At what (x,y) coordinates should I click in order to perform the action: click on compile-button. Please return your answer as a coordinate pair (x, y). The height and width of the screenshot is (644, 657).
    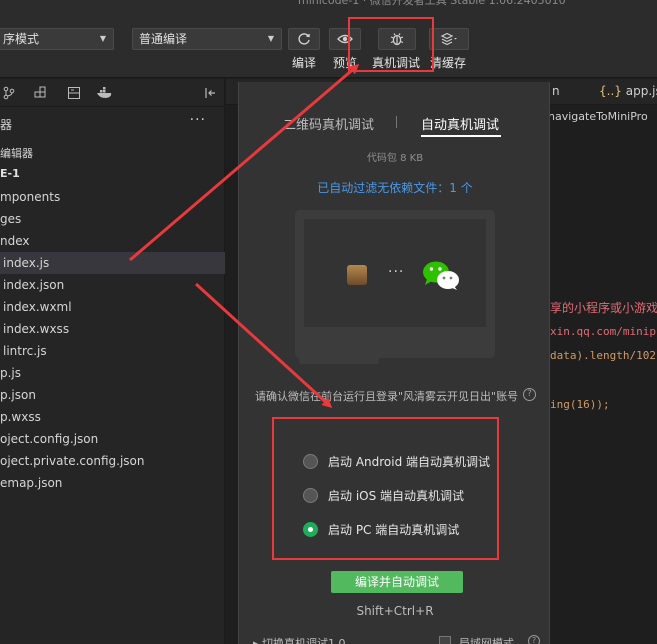
    Looking at the image, I should click on (304, 39).